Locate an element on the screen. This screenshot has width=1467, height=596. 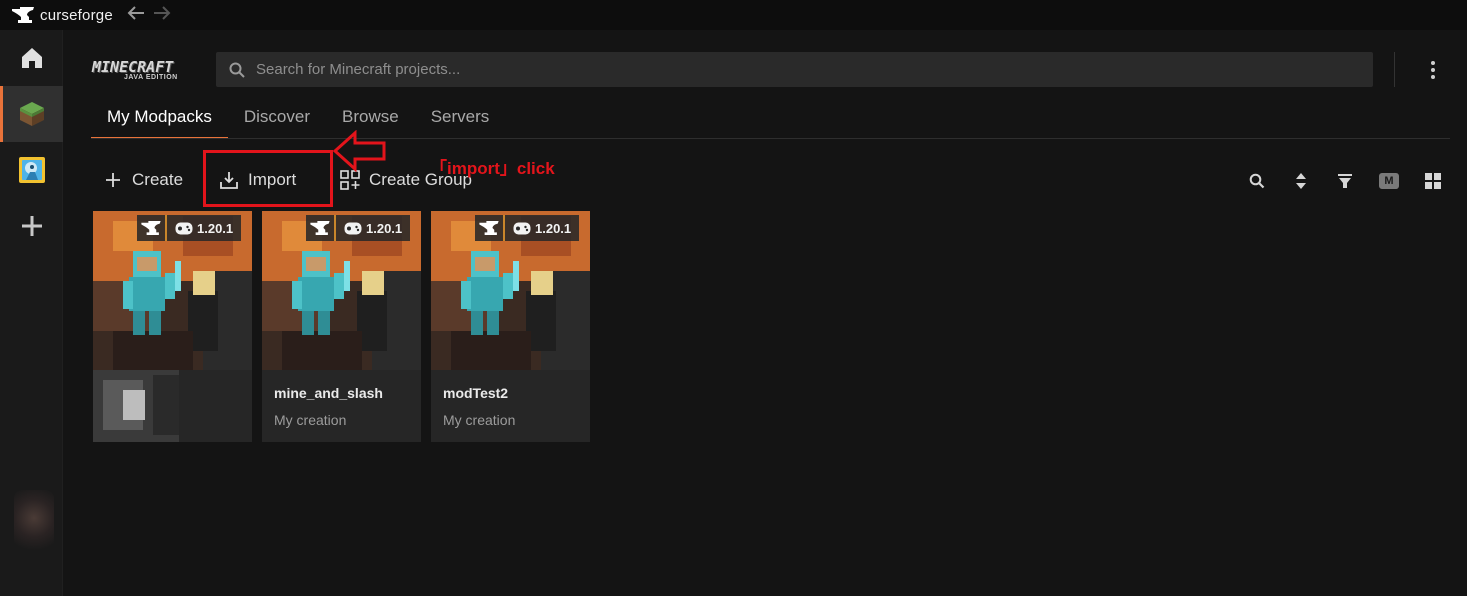
more-options-icon is located at coordinates (1433, 70).